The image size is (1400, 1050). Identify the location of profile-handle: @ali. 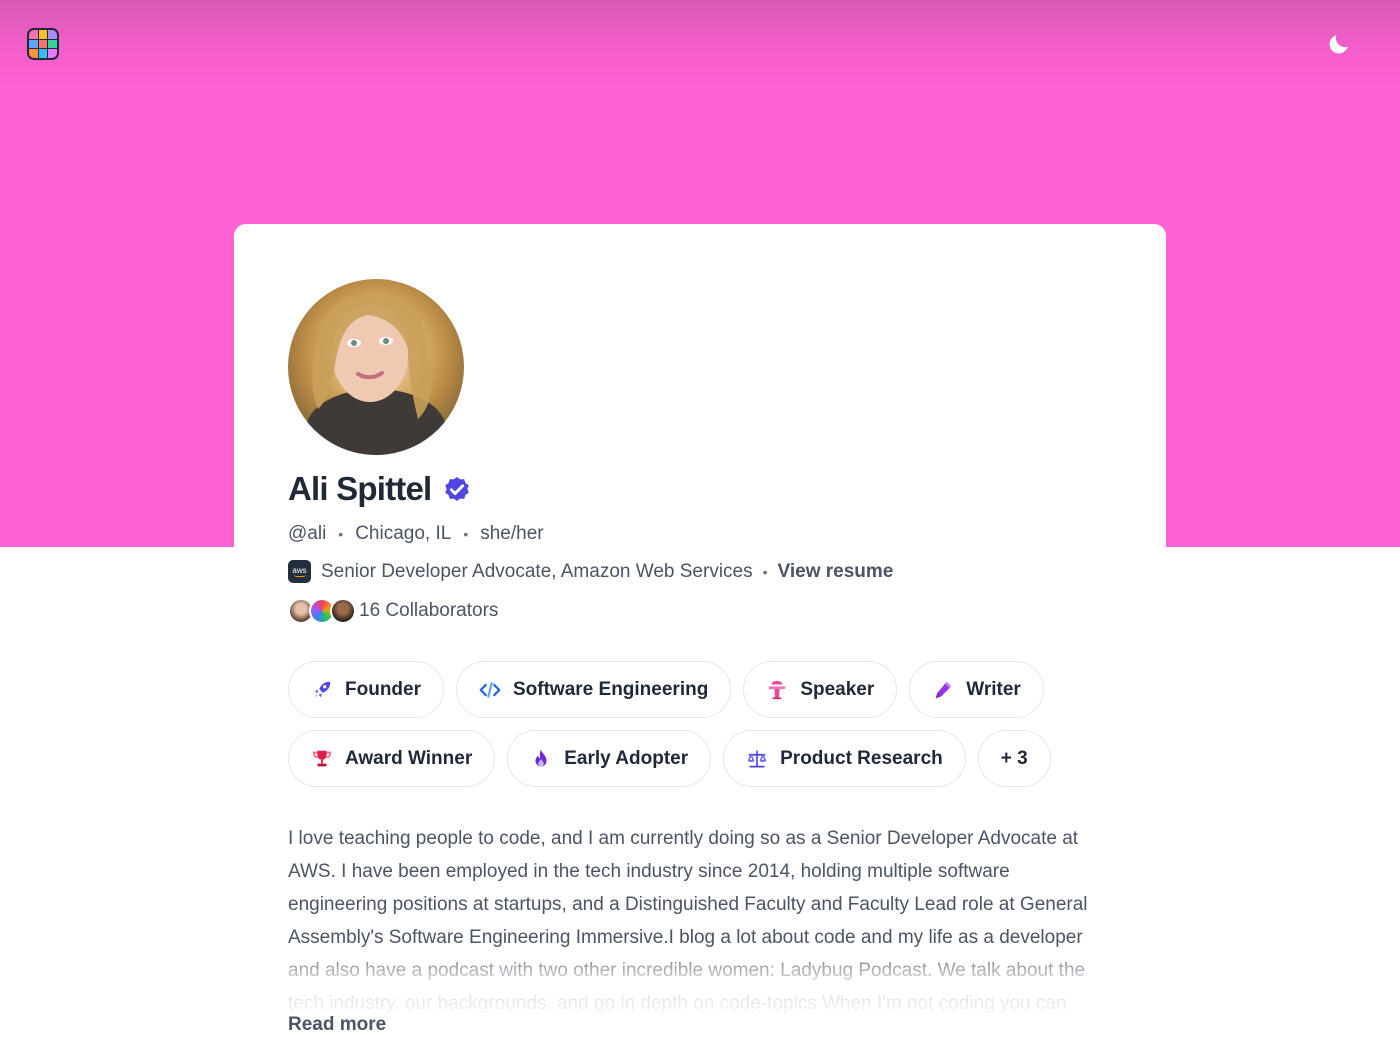
(307, 533).